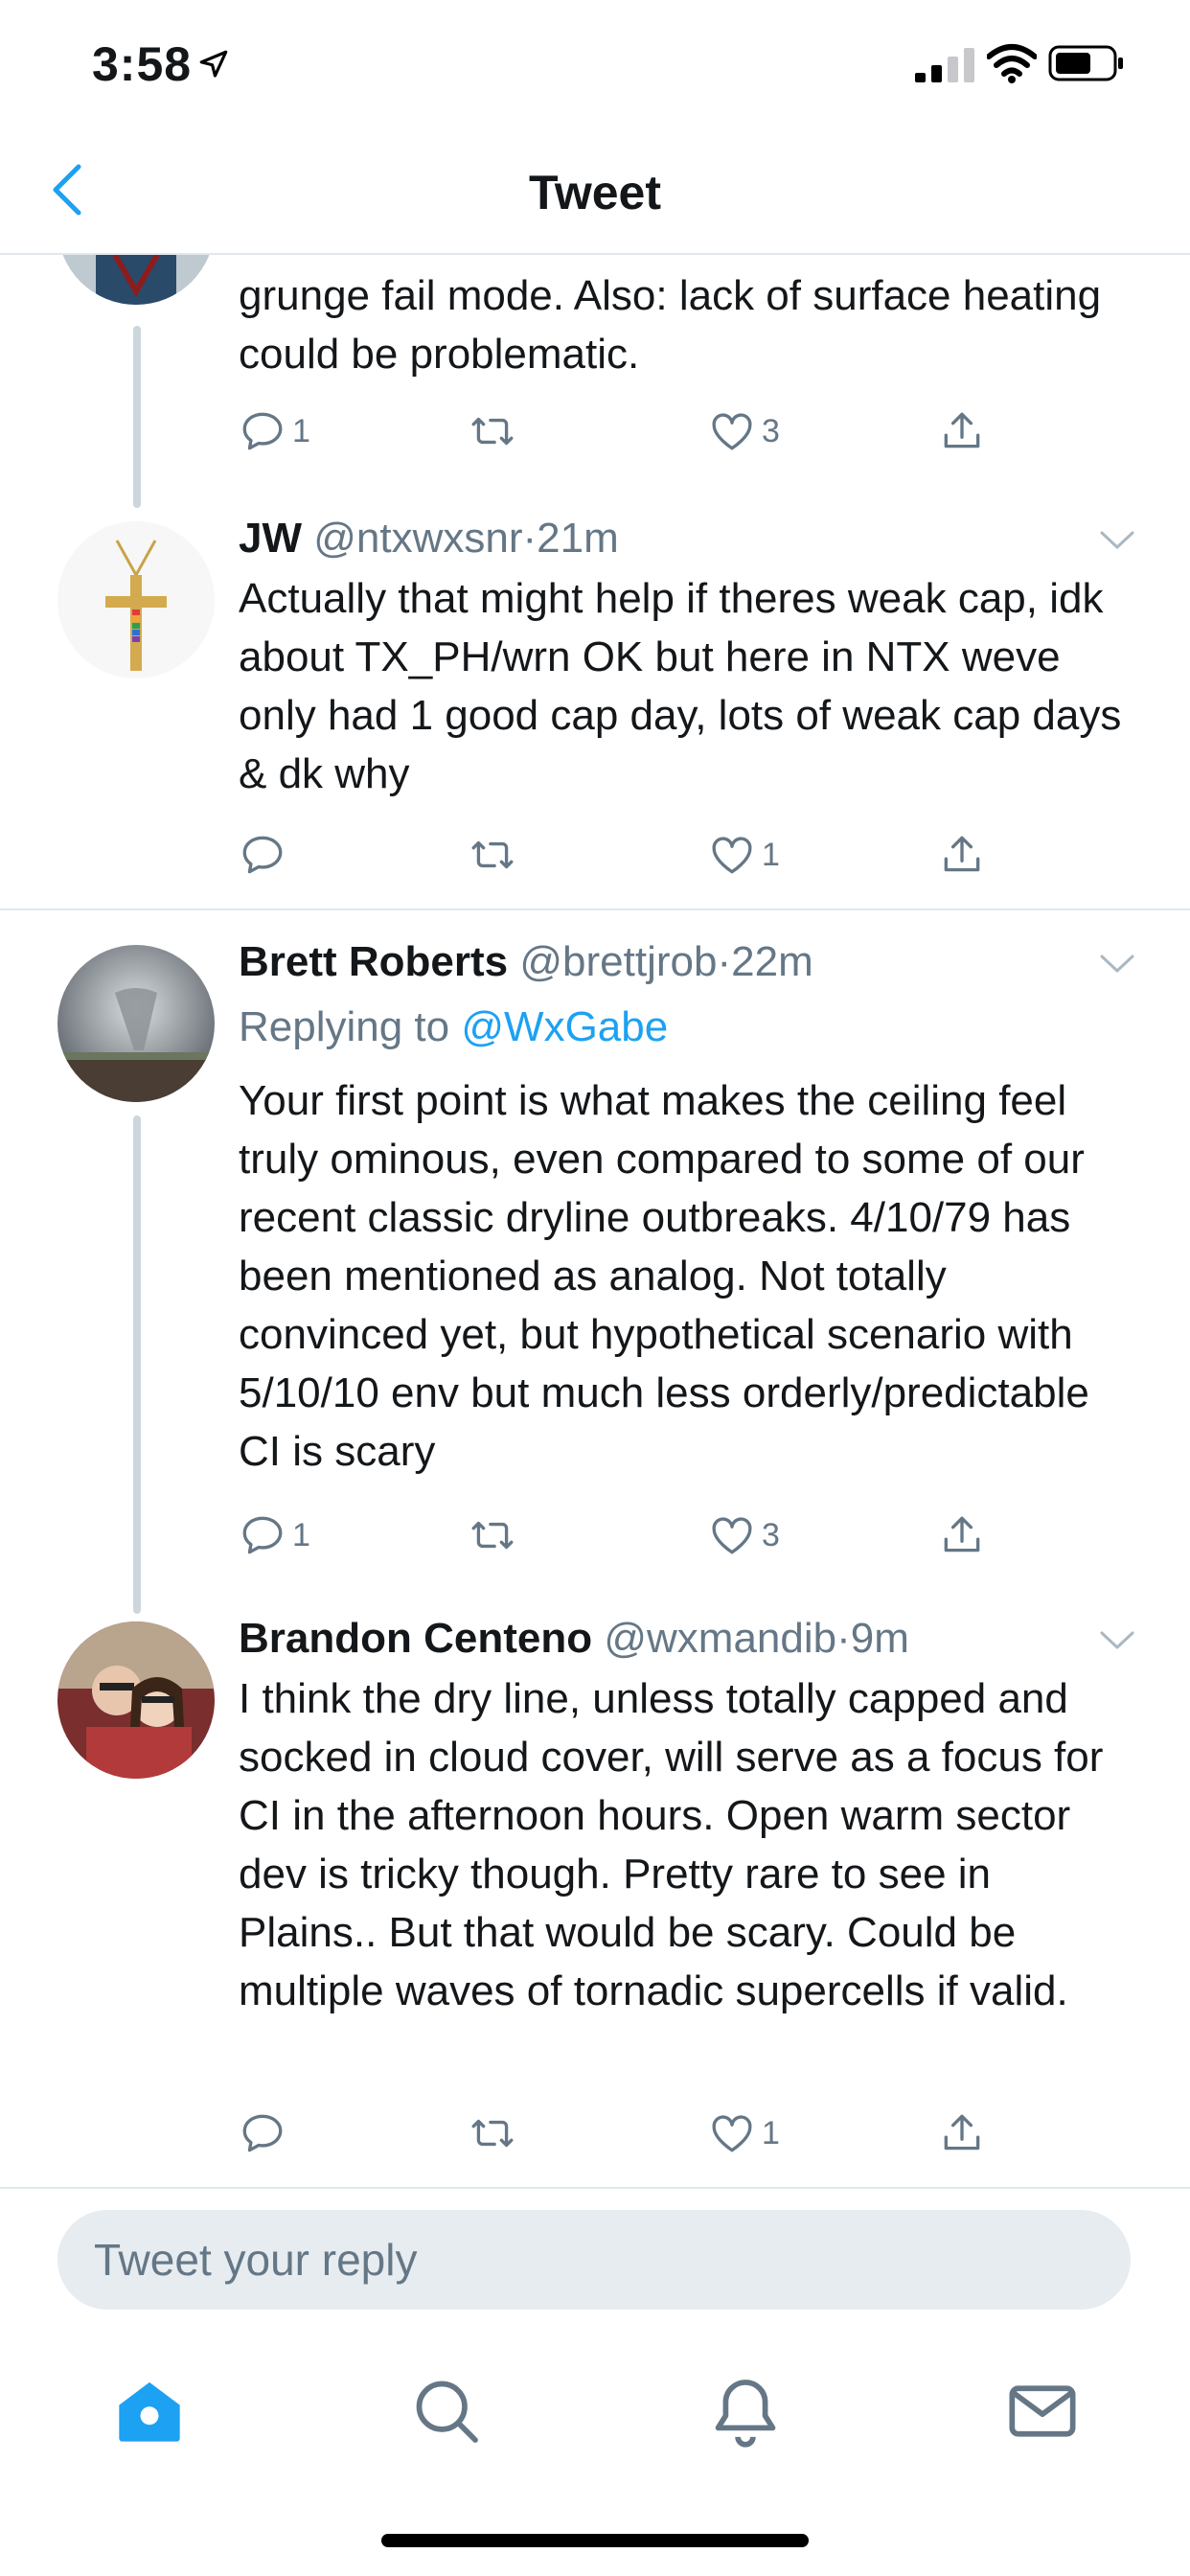 The width and height of the screenshot is (1190, 2576). What do you see at coordinates (1012, 63) in the screenshot?
I see `wifi-icon` at bounding box center [1012, 63].